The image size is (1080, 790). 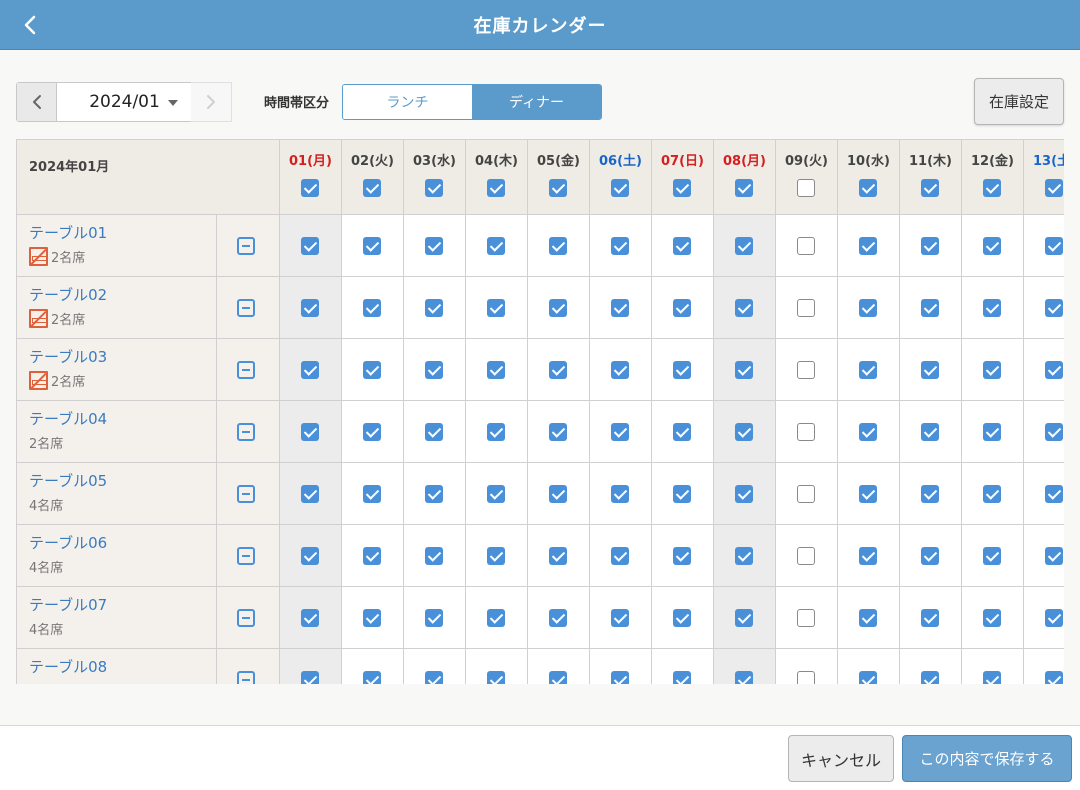 What do you see at coordinates (68, 418) in the screenshot?
I see `table-name-link: テーブル04` at bounding box center [68, 418].